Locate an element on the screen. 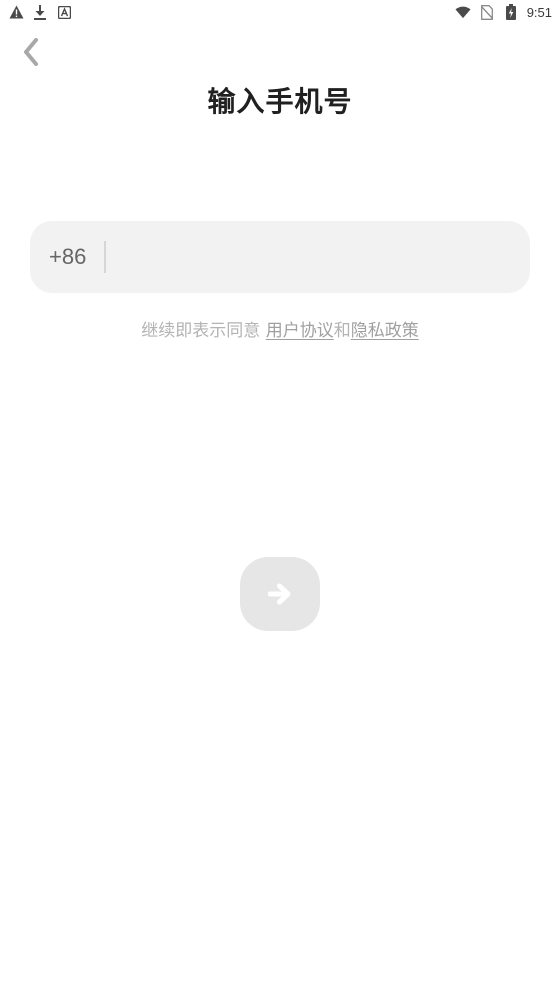  app-a-icon is located at coordinates (64, 12).